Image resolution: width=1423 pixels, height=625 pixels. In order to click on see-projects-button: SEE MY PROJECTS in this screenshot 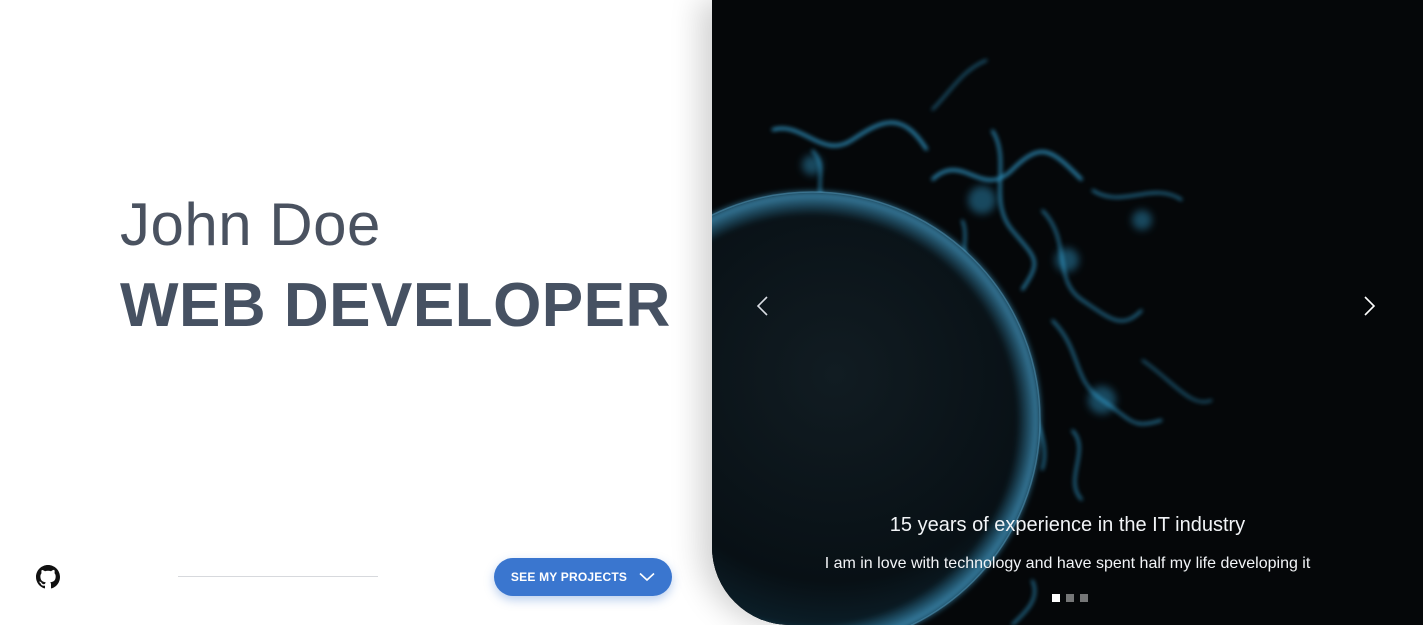, I will do `click(583, 577)`.